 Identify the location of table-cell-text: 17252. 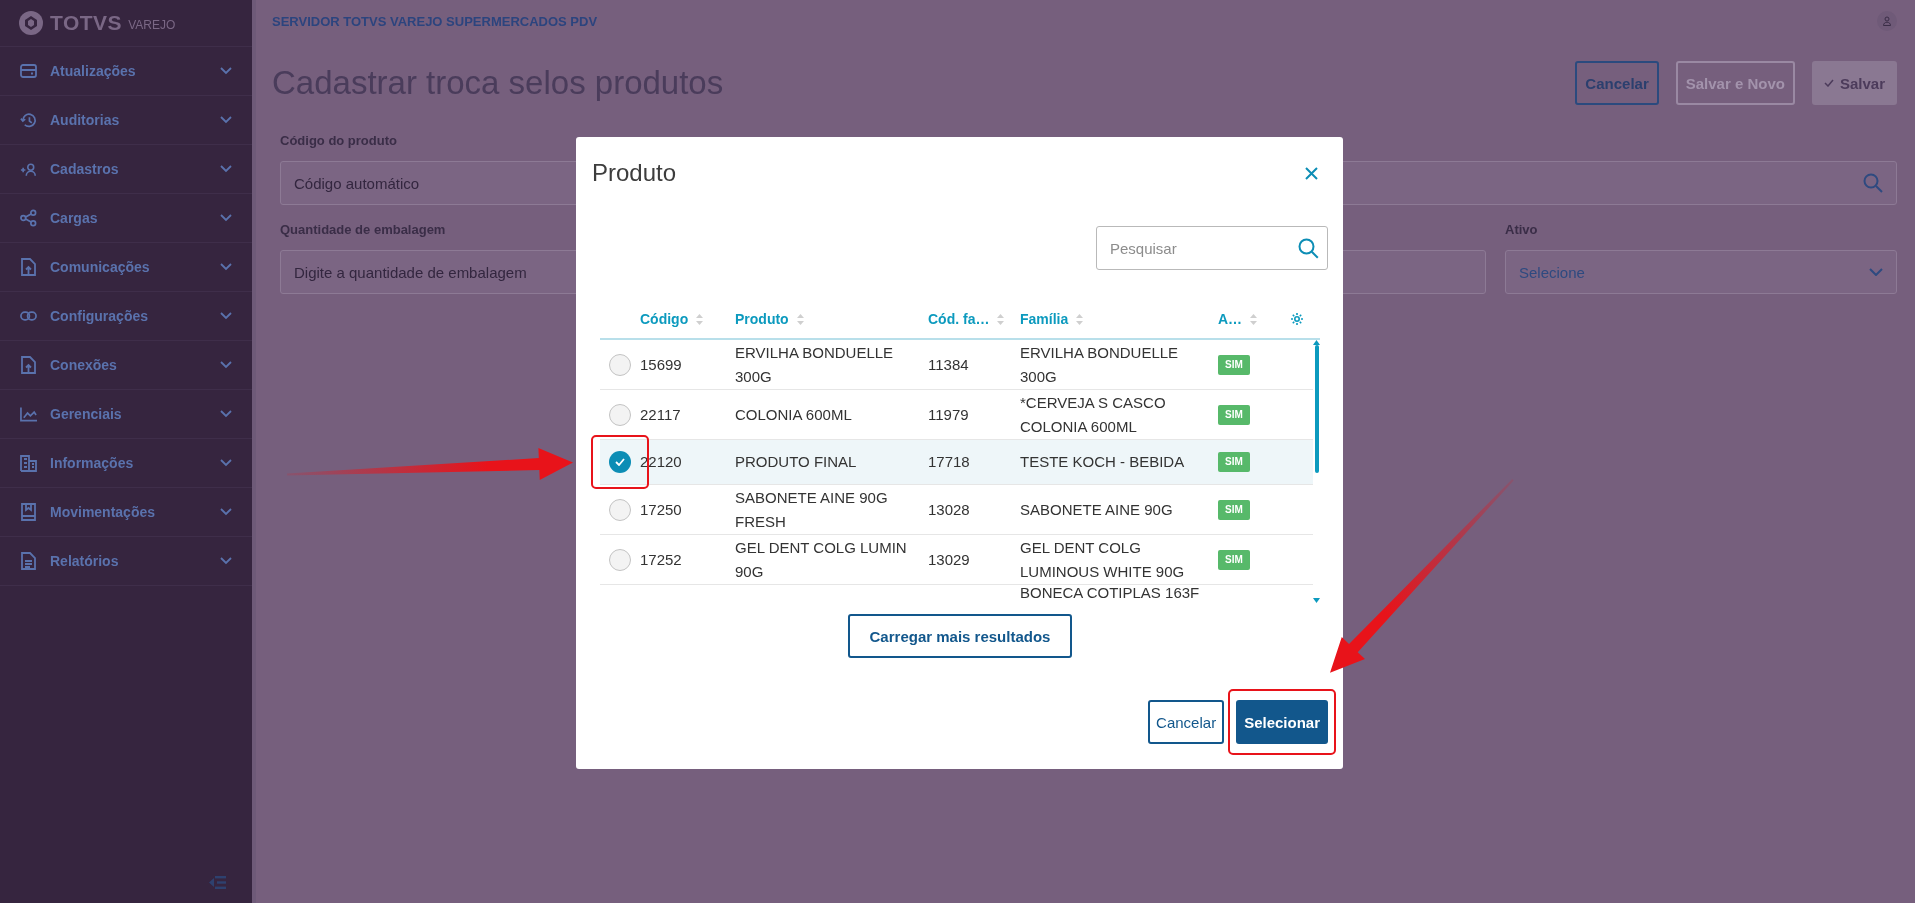
(661, 559).